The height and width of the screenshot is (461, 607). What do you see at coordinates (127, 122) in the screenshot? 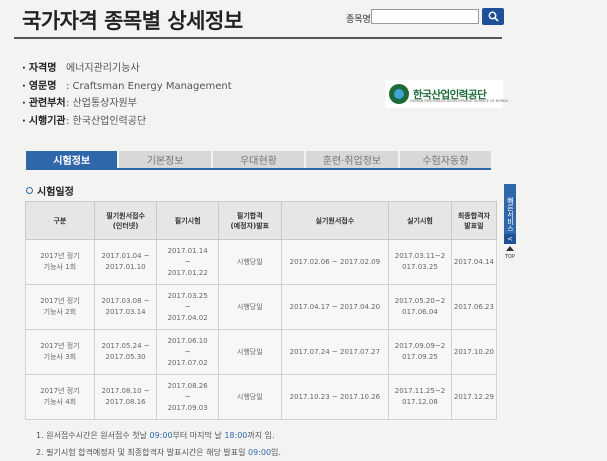
I see `info-row-agency: 시행기관: 한국산업인력공단` at bounding box center [127, 122].